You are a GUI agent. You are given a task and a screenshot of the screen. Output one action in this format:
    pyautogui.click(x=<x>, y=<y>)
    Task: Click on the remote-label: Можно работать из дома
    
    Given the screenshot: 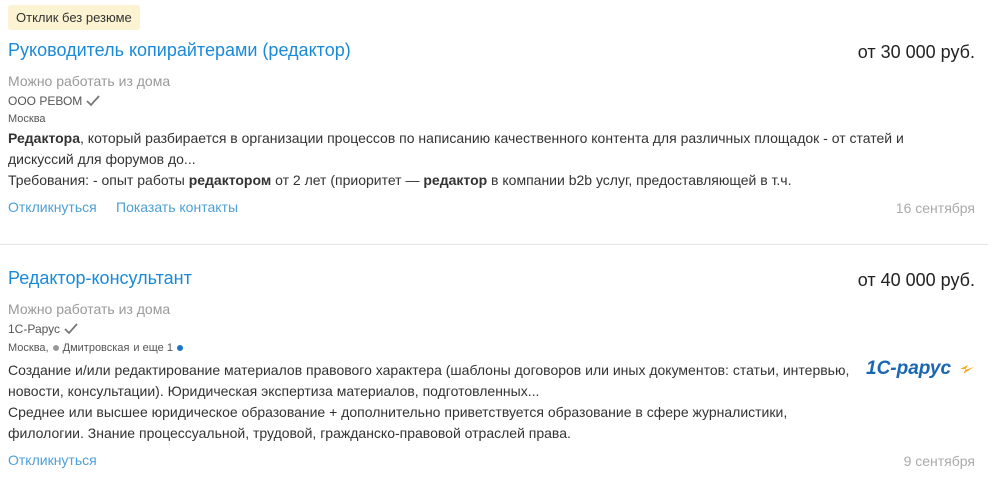 What is the action you would take?
    pyautogui.click(x=89, y=309)
    